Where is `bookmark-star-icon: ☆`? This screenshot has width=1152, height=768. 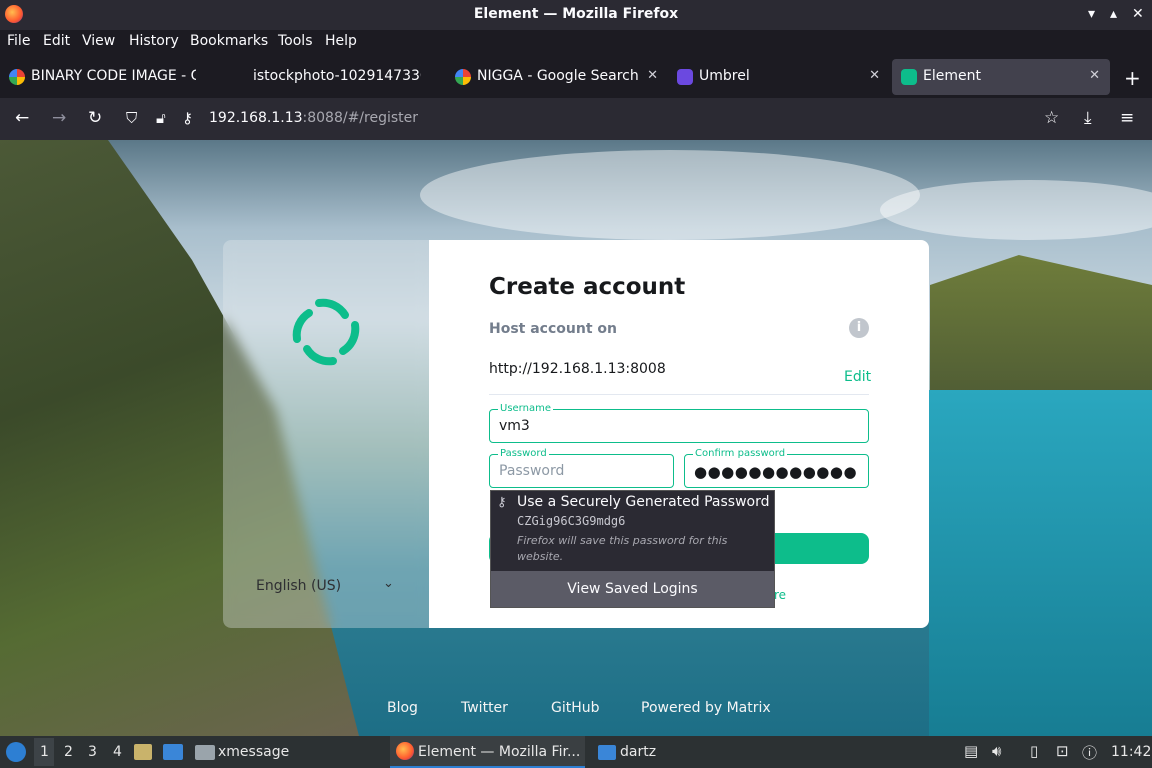
bookmark-star-icon: ☆ is located at coordinates (1051, 118).